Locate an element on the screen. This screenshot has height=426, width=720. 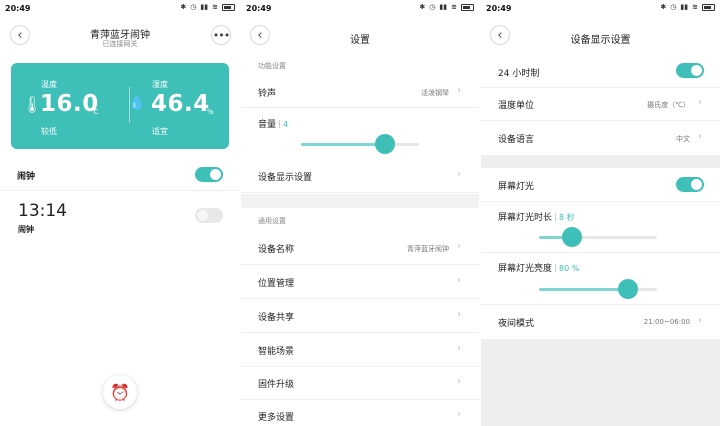
section-label-general: 通用设置 is located at coordinates (272, 221).